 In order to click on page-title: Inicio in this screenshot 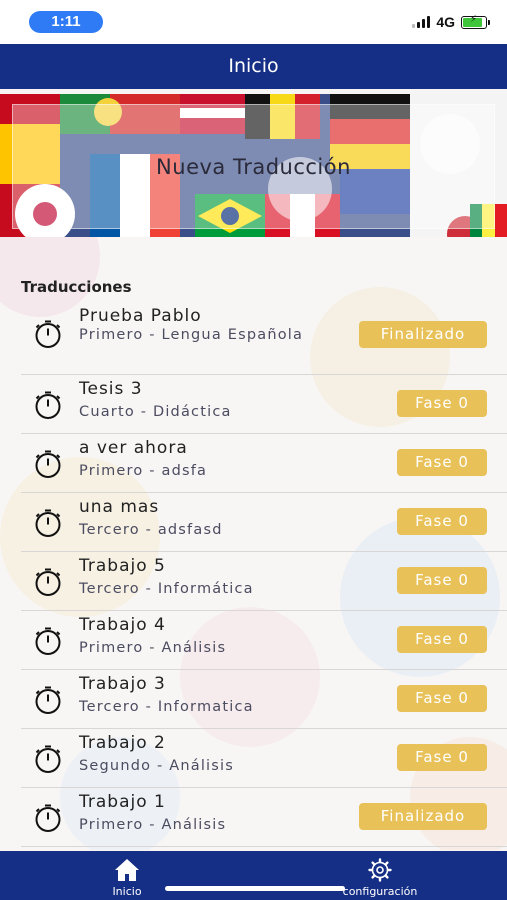, I will do `click(253, 66)`.